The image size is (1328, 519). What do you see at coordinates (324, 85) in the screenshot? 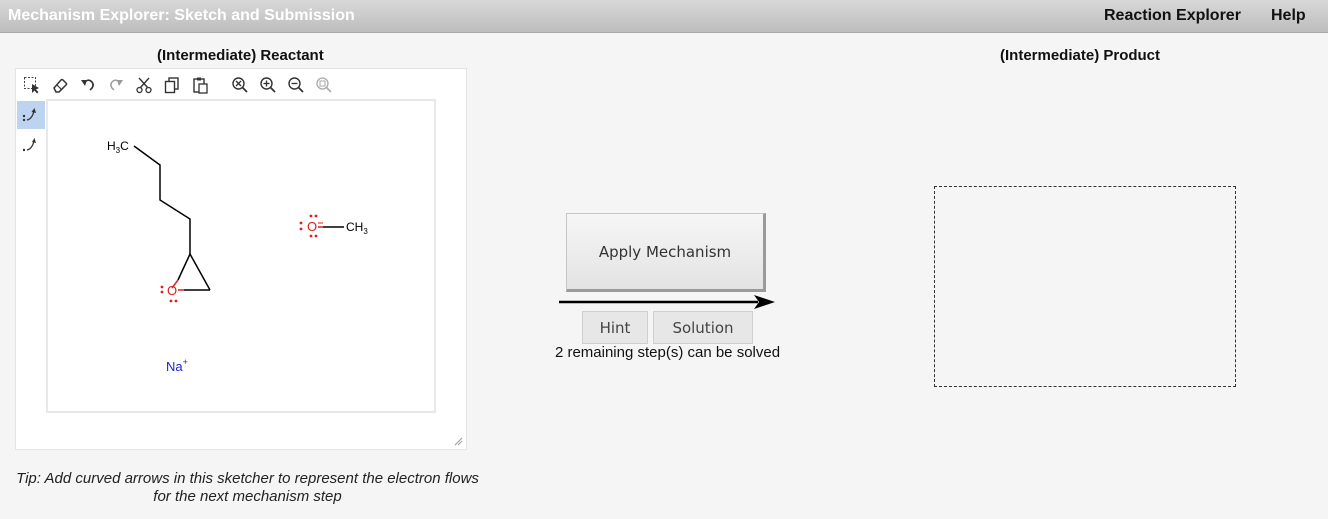
I see `zoom-fit-icon` at bounding box center [324, 85].